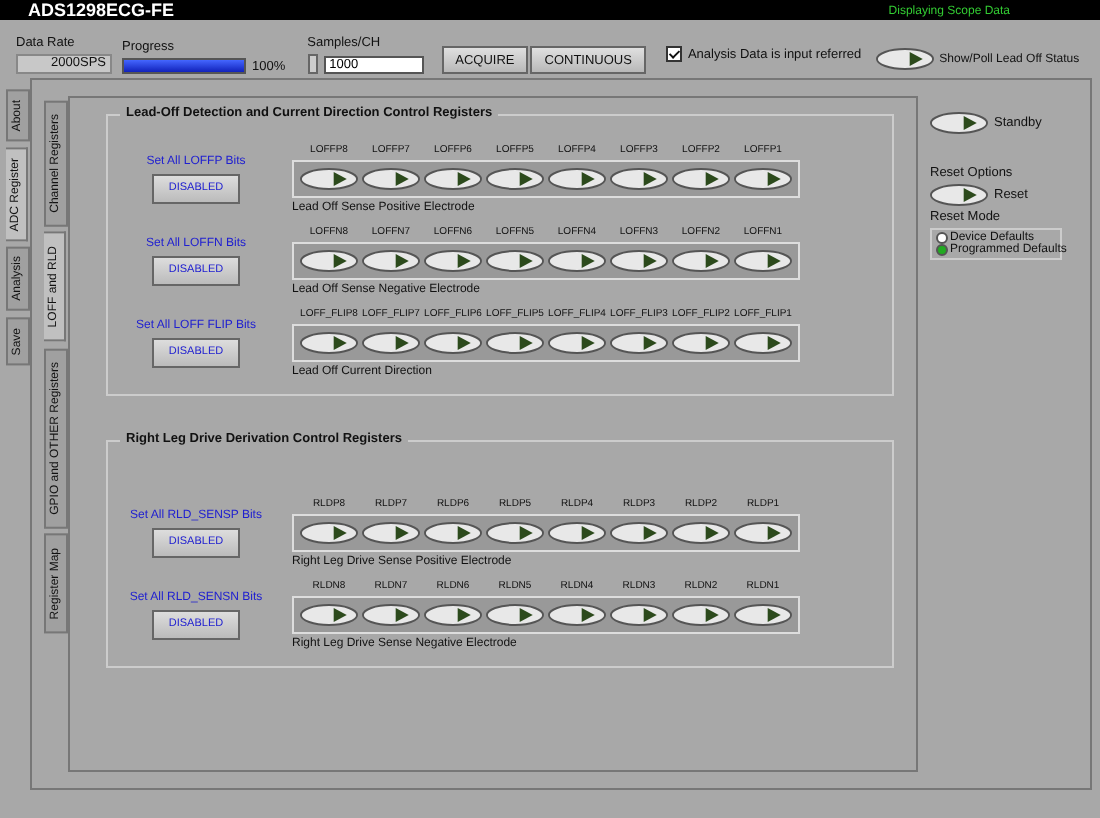 This screenshot has width=1100, height=818. Describe the element at coordinates (312, 64) in the screenshot. I see `spinner-icon` at that location.